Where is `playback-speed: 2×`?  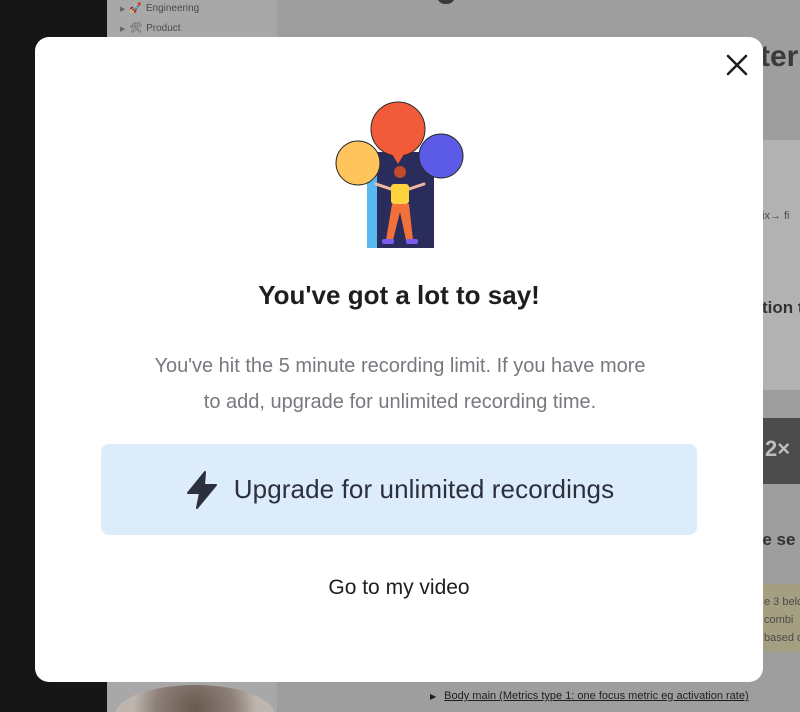
playback-speed: 2× is located at coordinates (777, 449).